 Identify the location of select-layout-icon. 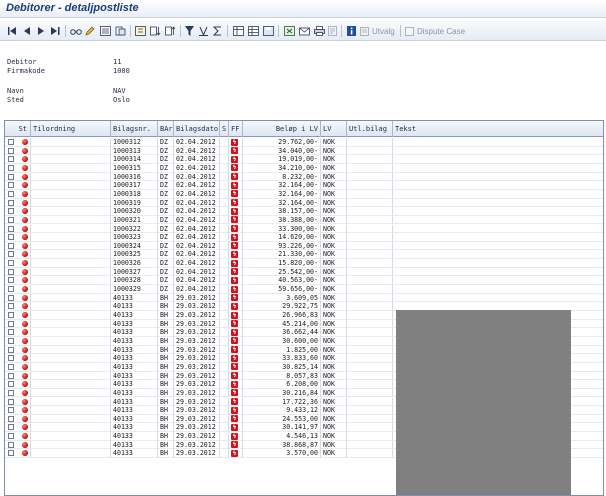
(253, 31).